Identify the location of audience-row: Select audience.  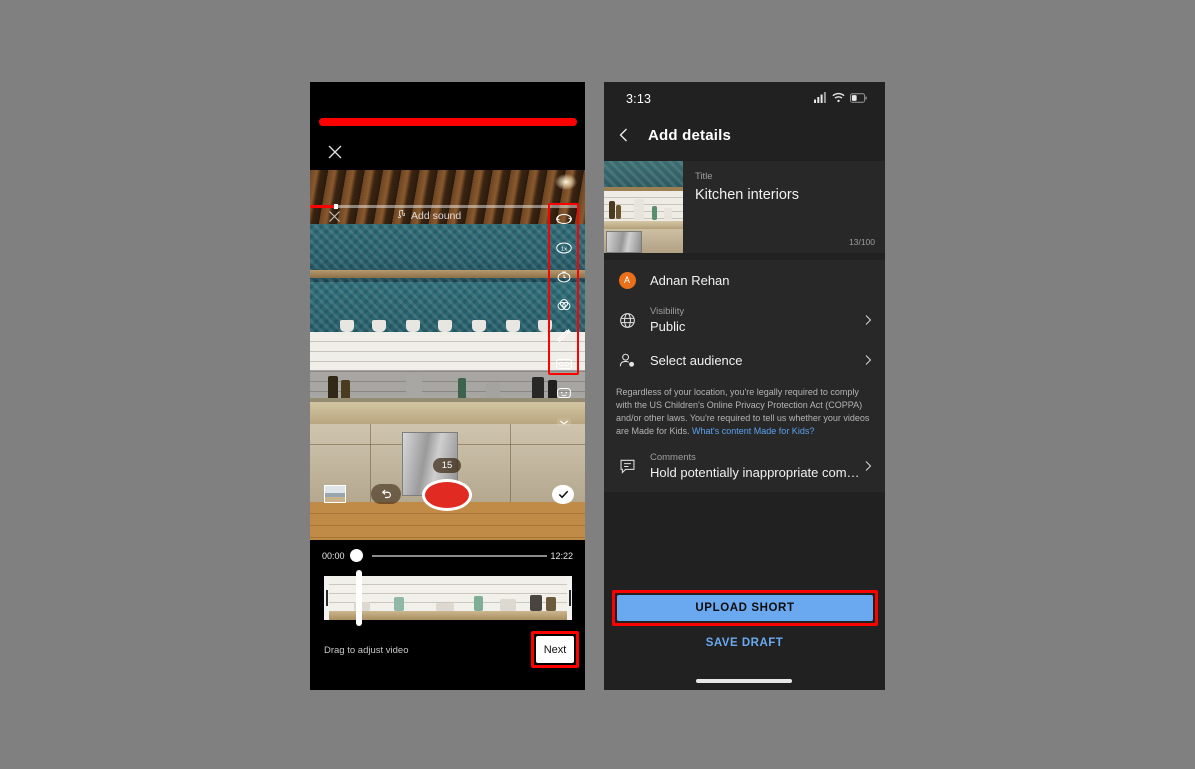
(744, 360).